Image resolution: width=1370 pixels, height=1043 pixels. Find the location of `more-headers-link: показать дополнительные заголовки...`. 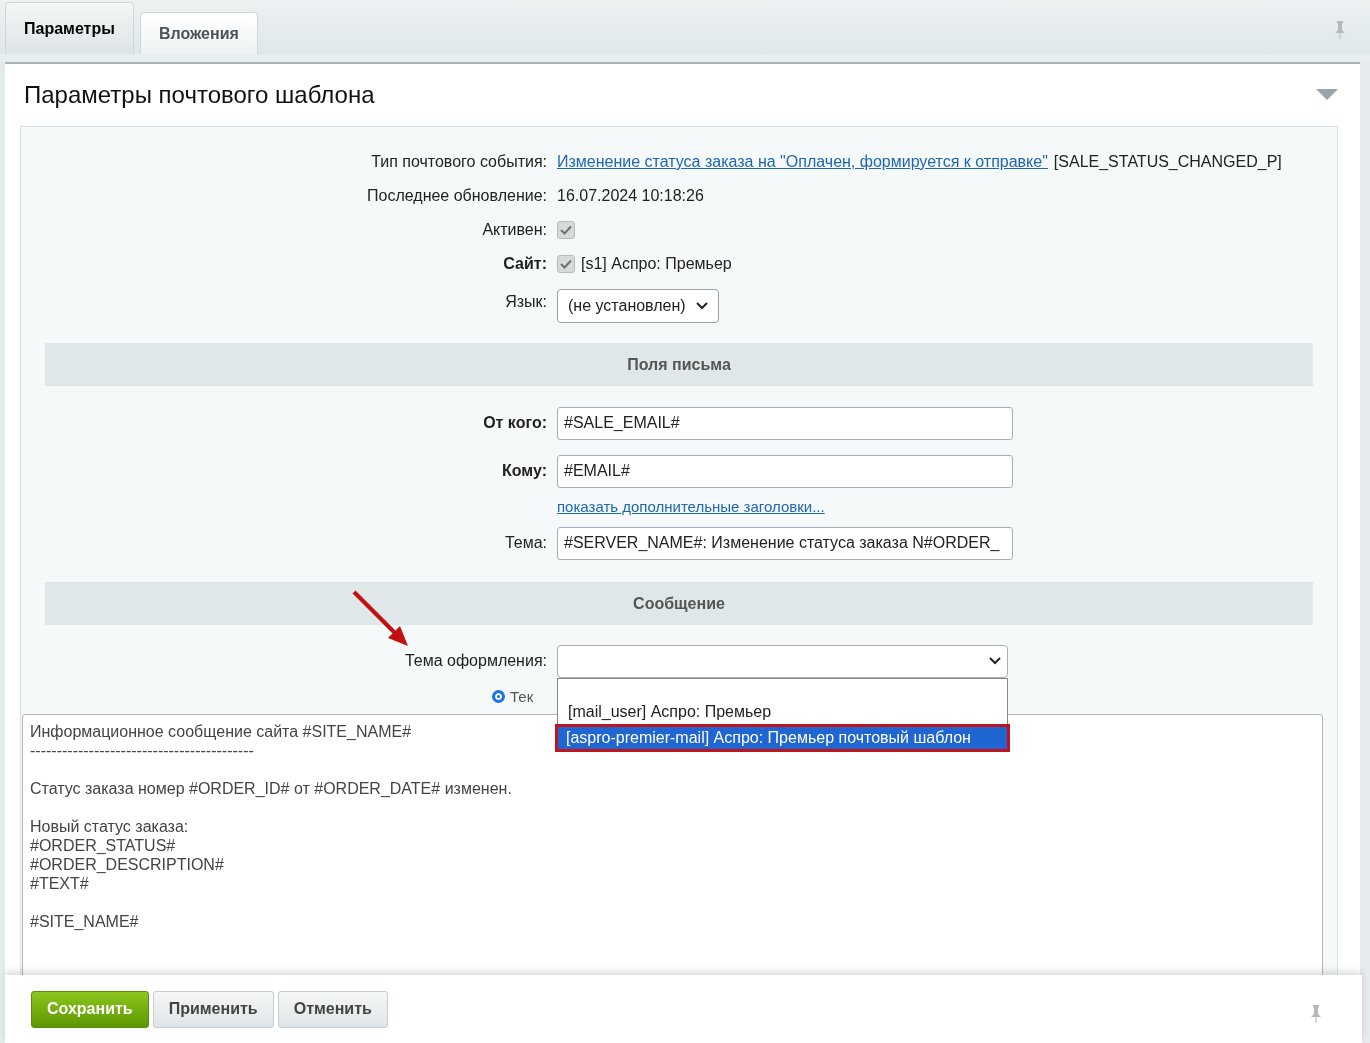

more-headers-link: показать дополнительные заголовки... is located at coordinates (691, 506).